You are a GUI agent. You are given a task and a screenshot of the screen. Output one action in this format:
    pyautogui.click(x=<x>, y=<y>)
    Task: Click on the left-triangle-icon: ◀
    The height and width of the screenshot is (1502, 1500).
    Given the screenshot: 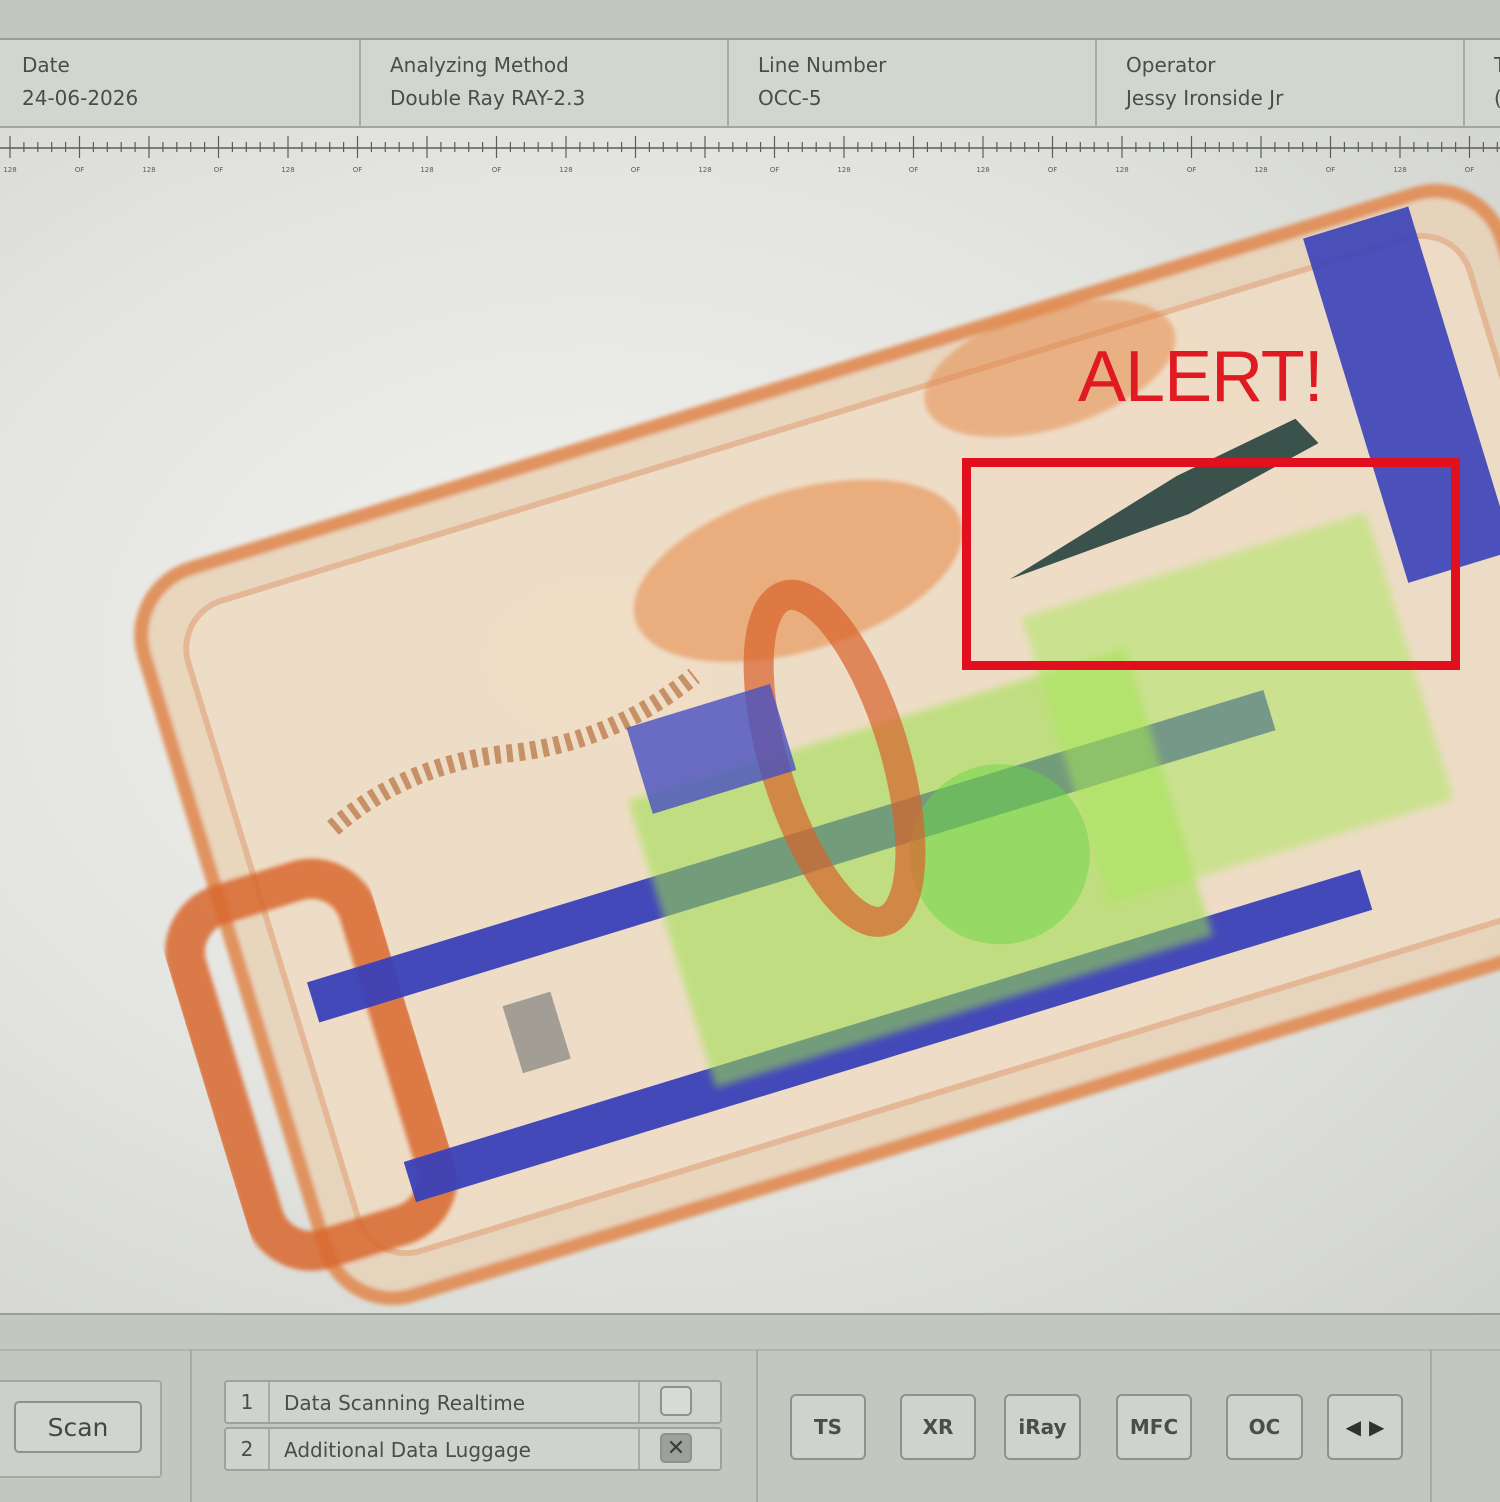 What is the action you would take?
    pyautogui.click(x=1353, y=1427)
    